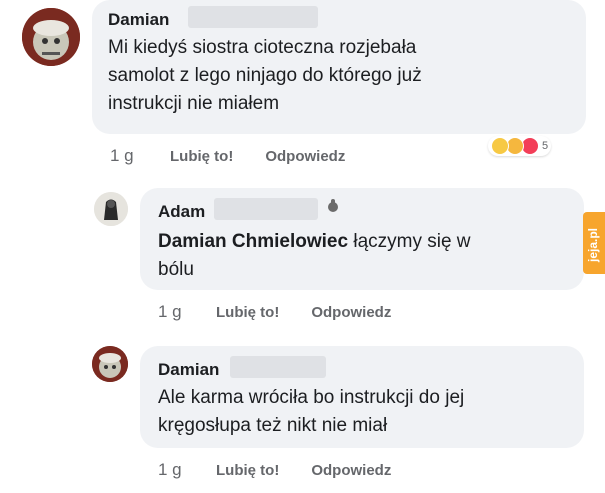  Describe the element at coordinates (253, 241) in the screenshot. I see `mention-link: Damian Chmielowiec` at that location.